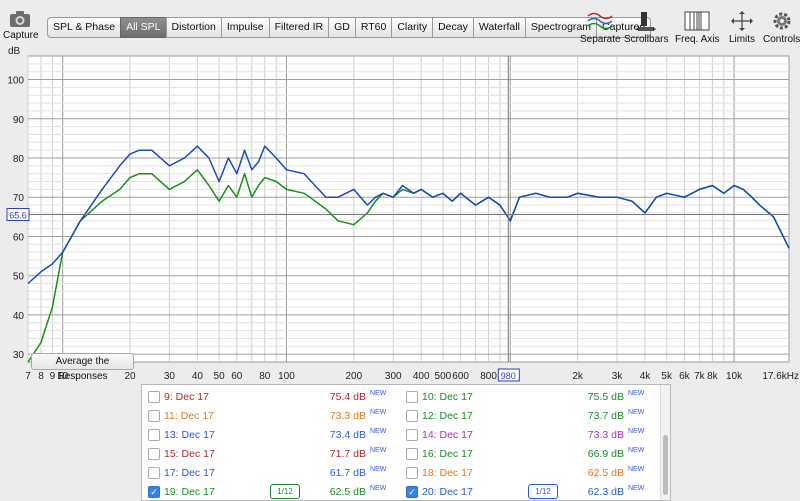 The height and width of the screenshot is (501, 800). Describe the element at coordinates (734, 376) in the screenshot. I see `x-tick-label: 10k` at that location.